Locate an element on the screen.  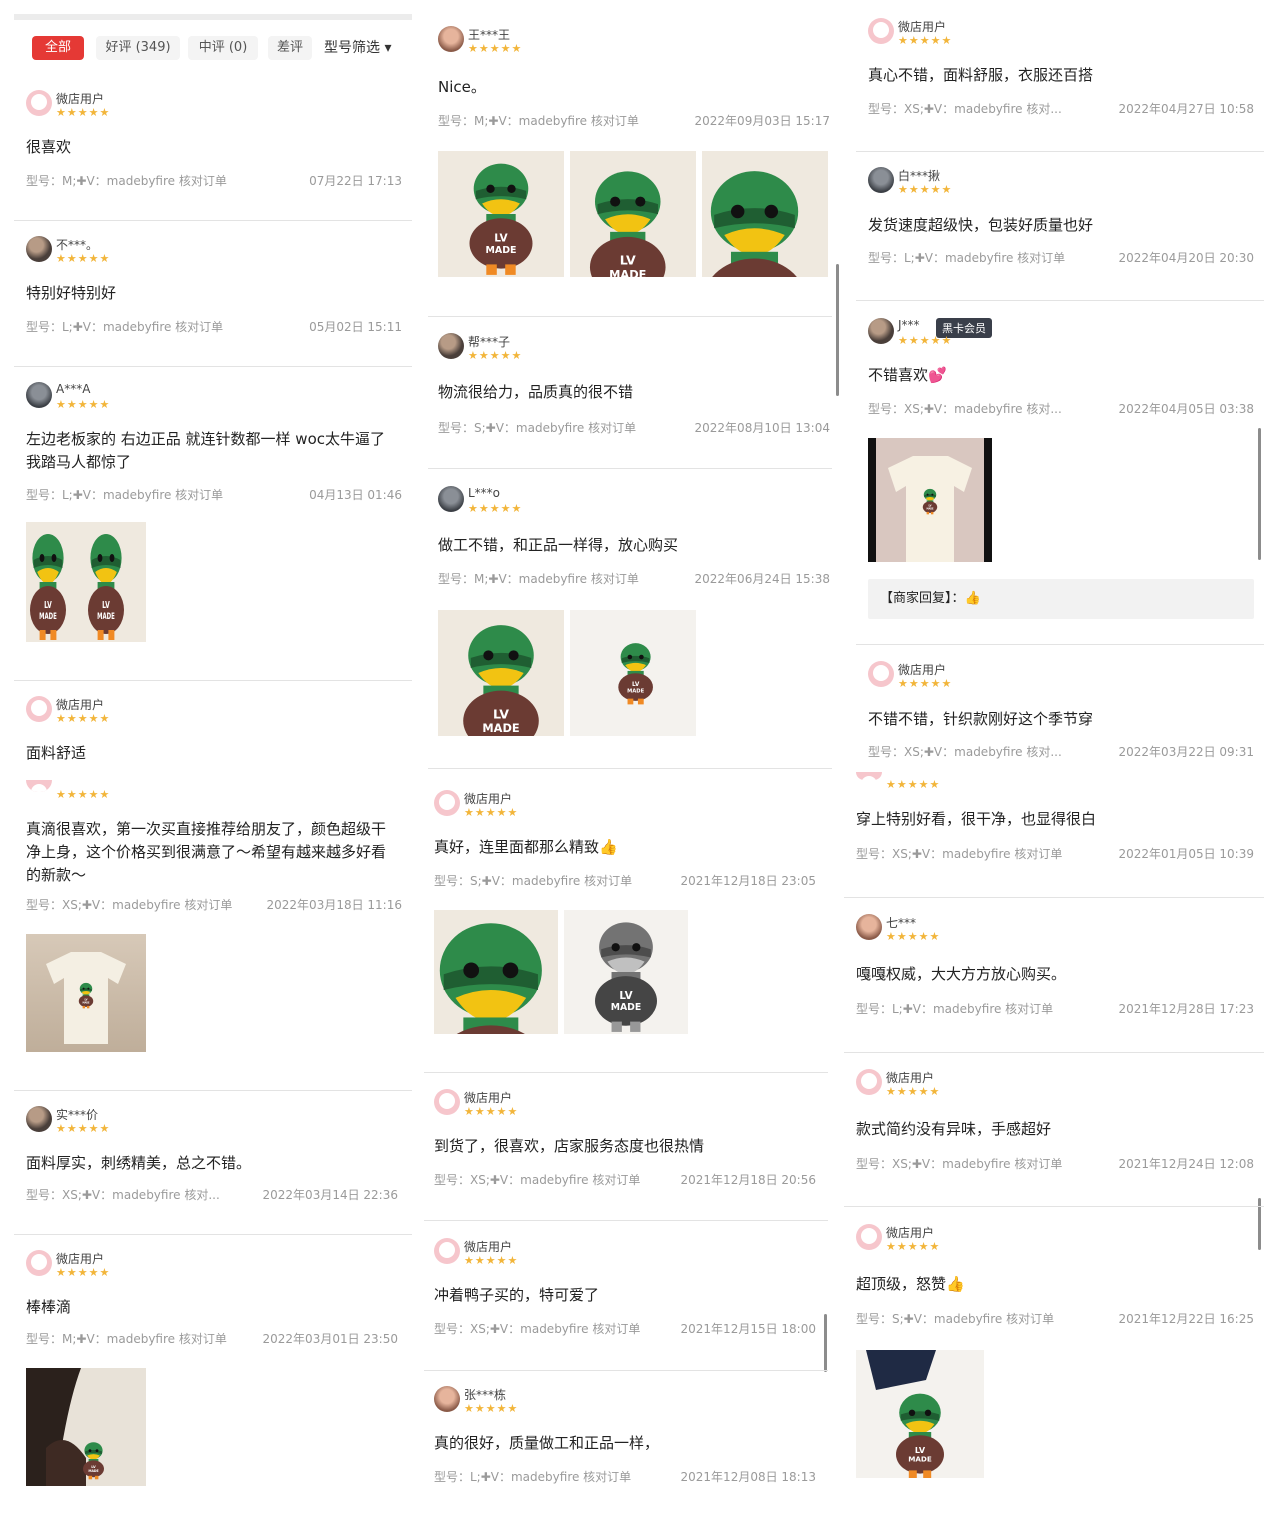
shirt-photo-icon is located at coordinates (905, 1414).